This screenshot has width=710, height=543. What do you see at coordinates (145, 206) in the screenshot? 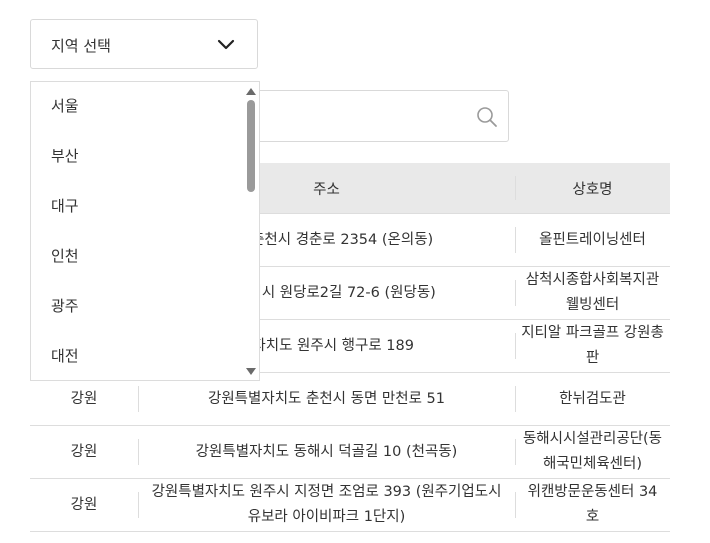
I see `dropdown-option-daegu: 대구` at bounding box center [145, 206].